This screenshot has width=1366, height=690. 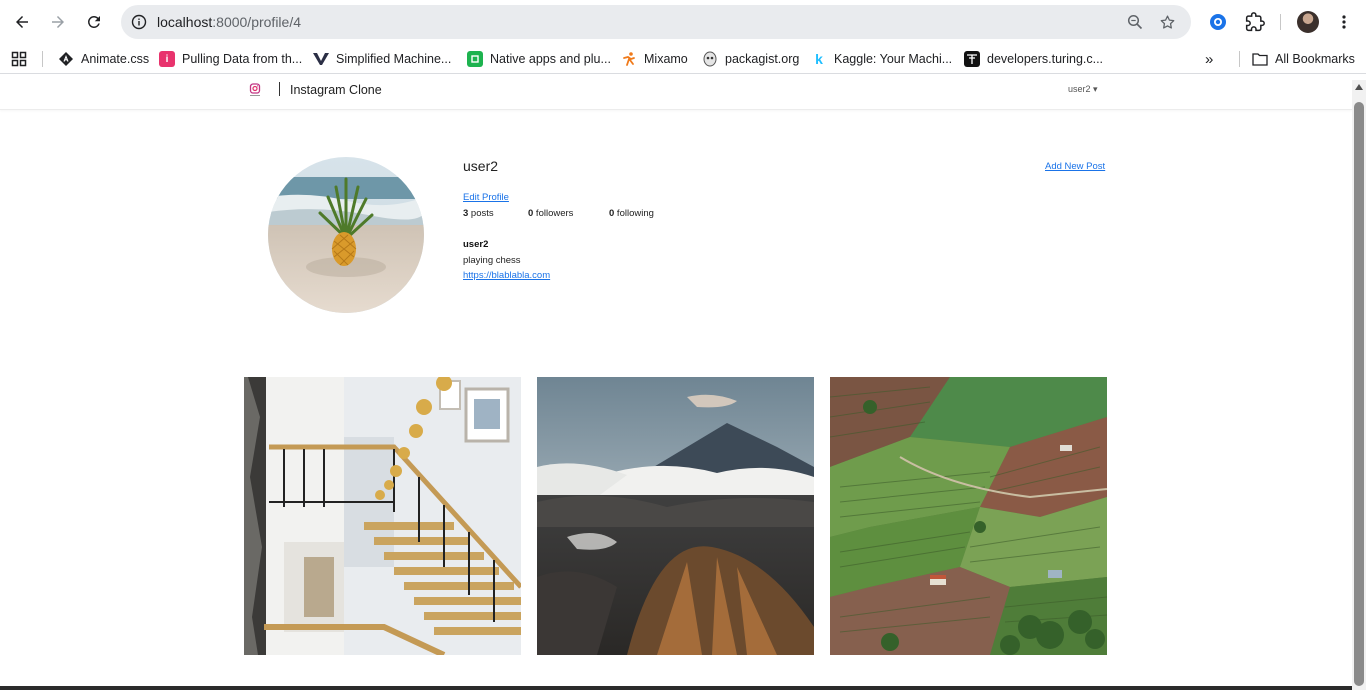 I want to click on address-bar: localhost:8000/profile/4, so click(x=656, y=22).